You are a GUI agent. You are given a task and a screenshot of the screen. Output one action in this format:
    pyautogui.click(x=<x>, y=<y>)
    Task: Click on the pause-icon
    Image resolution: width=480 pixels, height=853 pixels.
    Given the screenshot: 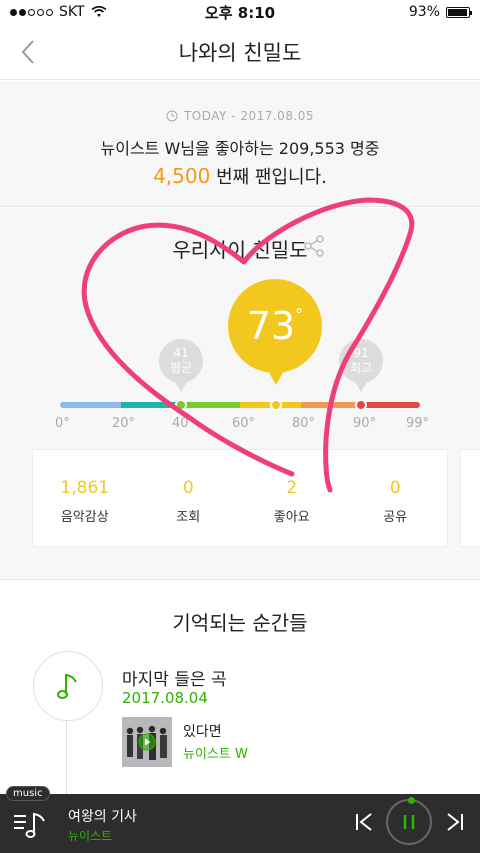 What is the action you would take?
    pyautogui.click(x=409, y=822)
    